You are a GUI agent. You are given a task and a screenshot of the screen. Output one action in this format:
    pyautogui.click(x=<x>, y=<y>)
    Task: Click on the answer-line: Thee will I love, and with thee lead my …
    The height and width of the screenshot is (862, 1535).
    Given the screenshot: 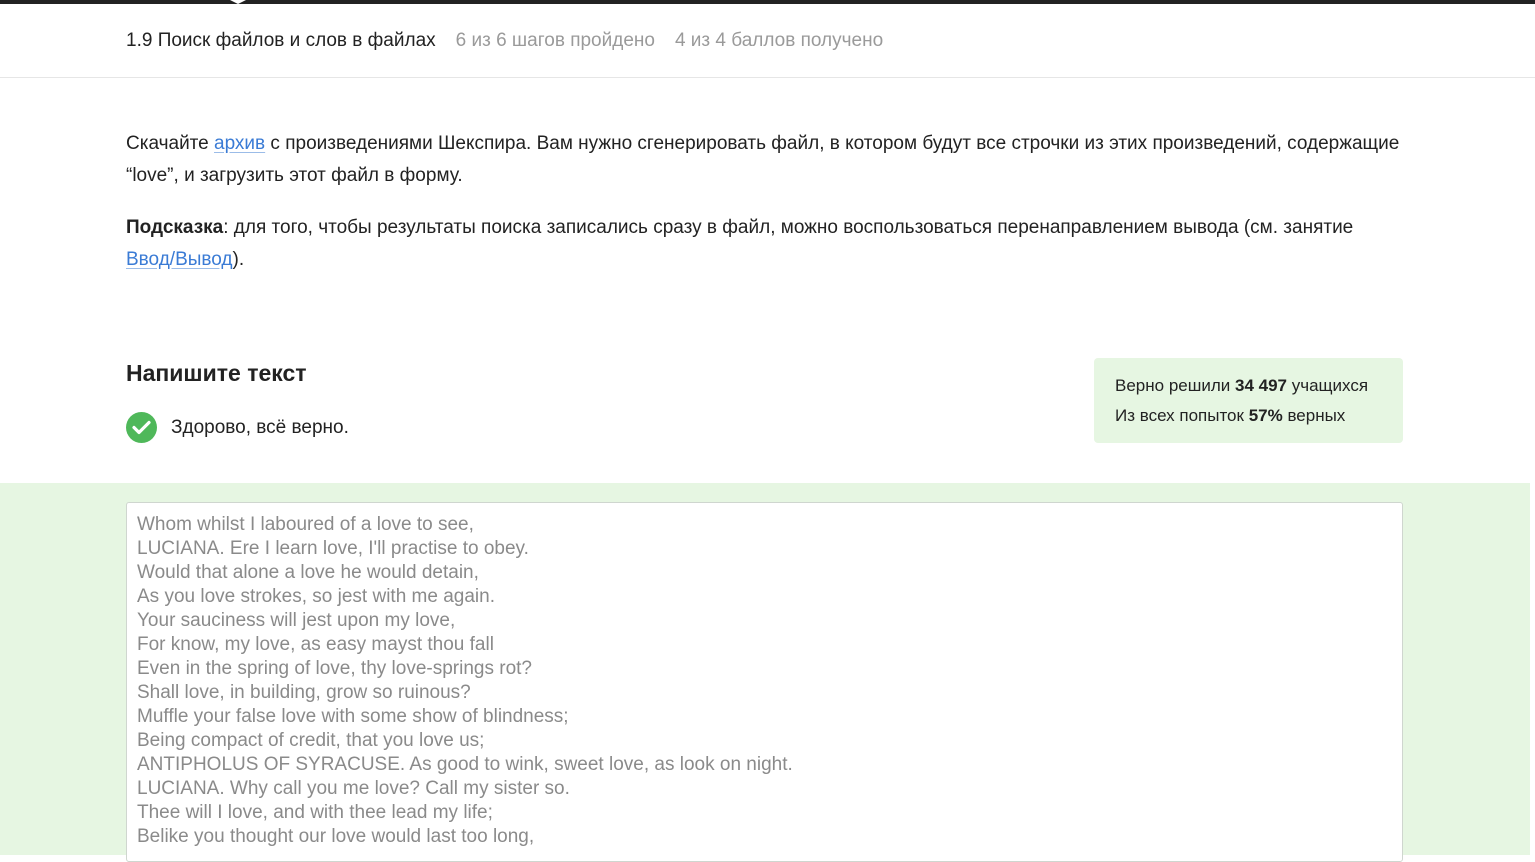 What is the action you would take?
    pyautogui.click(x=315, y=812)
    